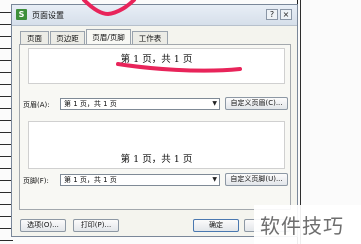 The image size is (361, 244). What do you see at coordinates (34, 37) in the screenshot?
I see `tab-page: 页面` at bounding box center [34, 37].